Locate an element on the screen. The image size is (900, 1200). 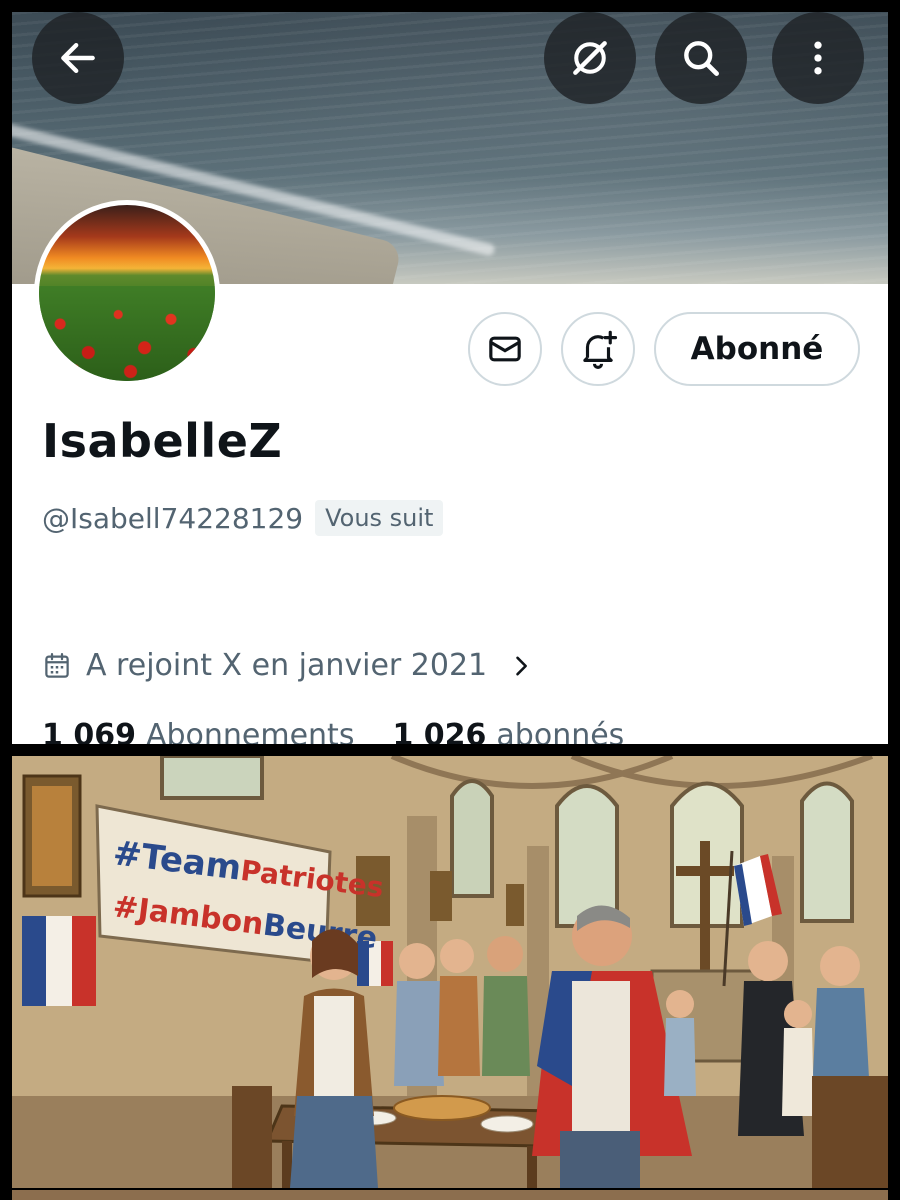
notifications-button is located at coordinates (598, 349).